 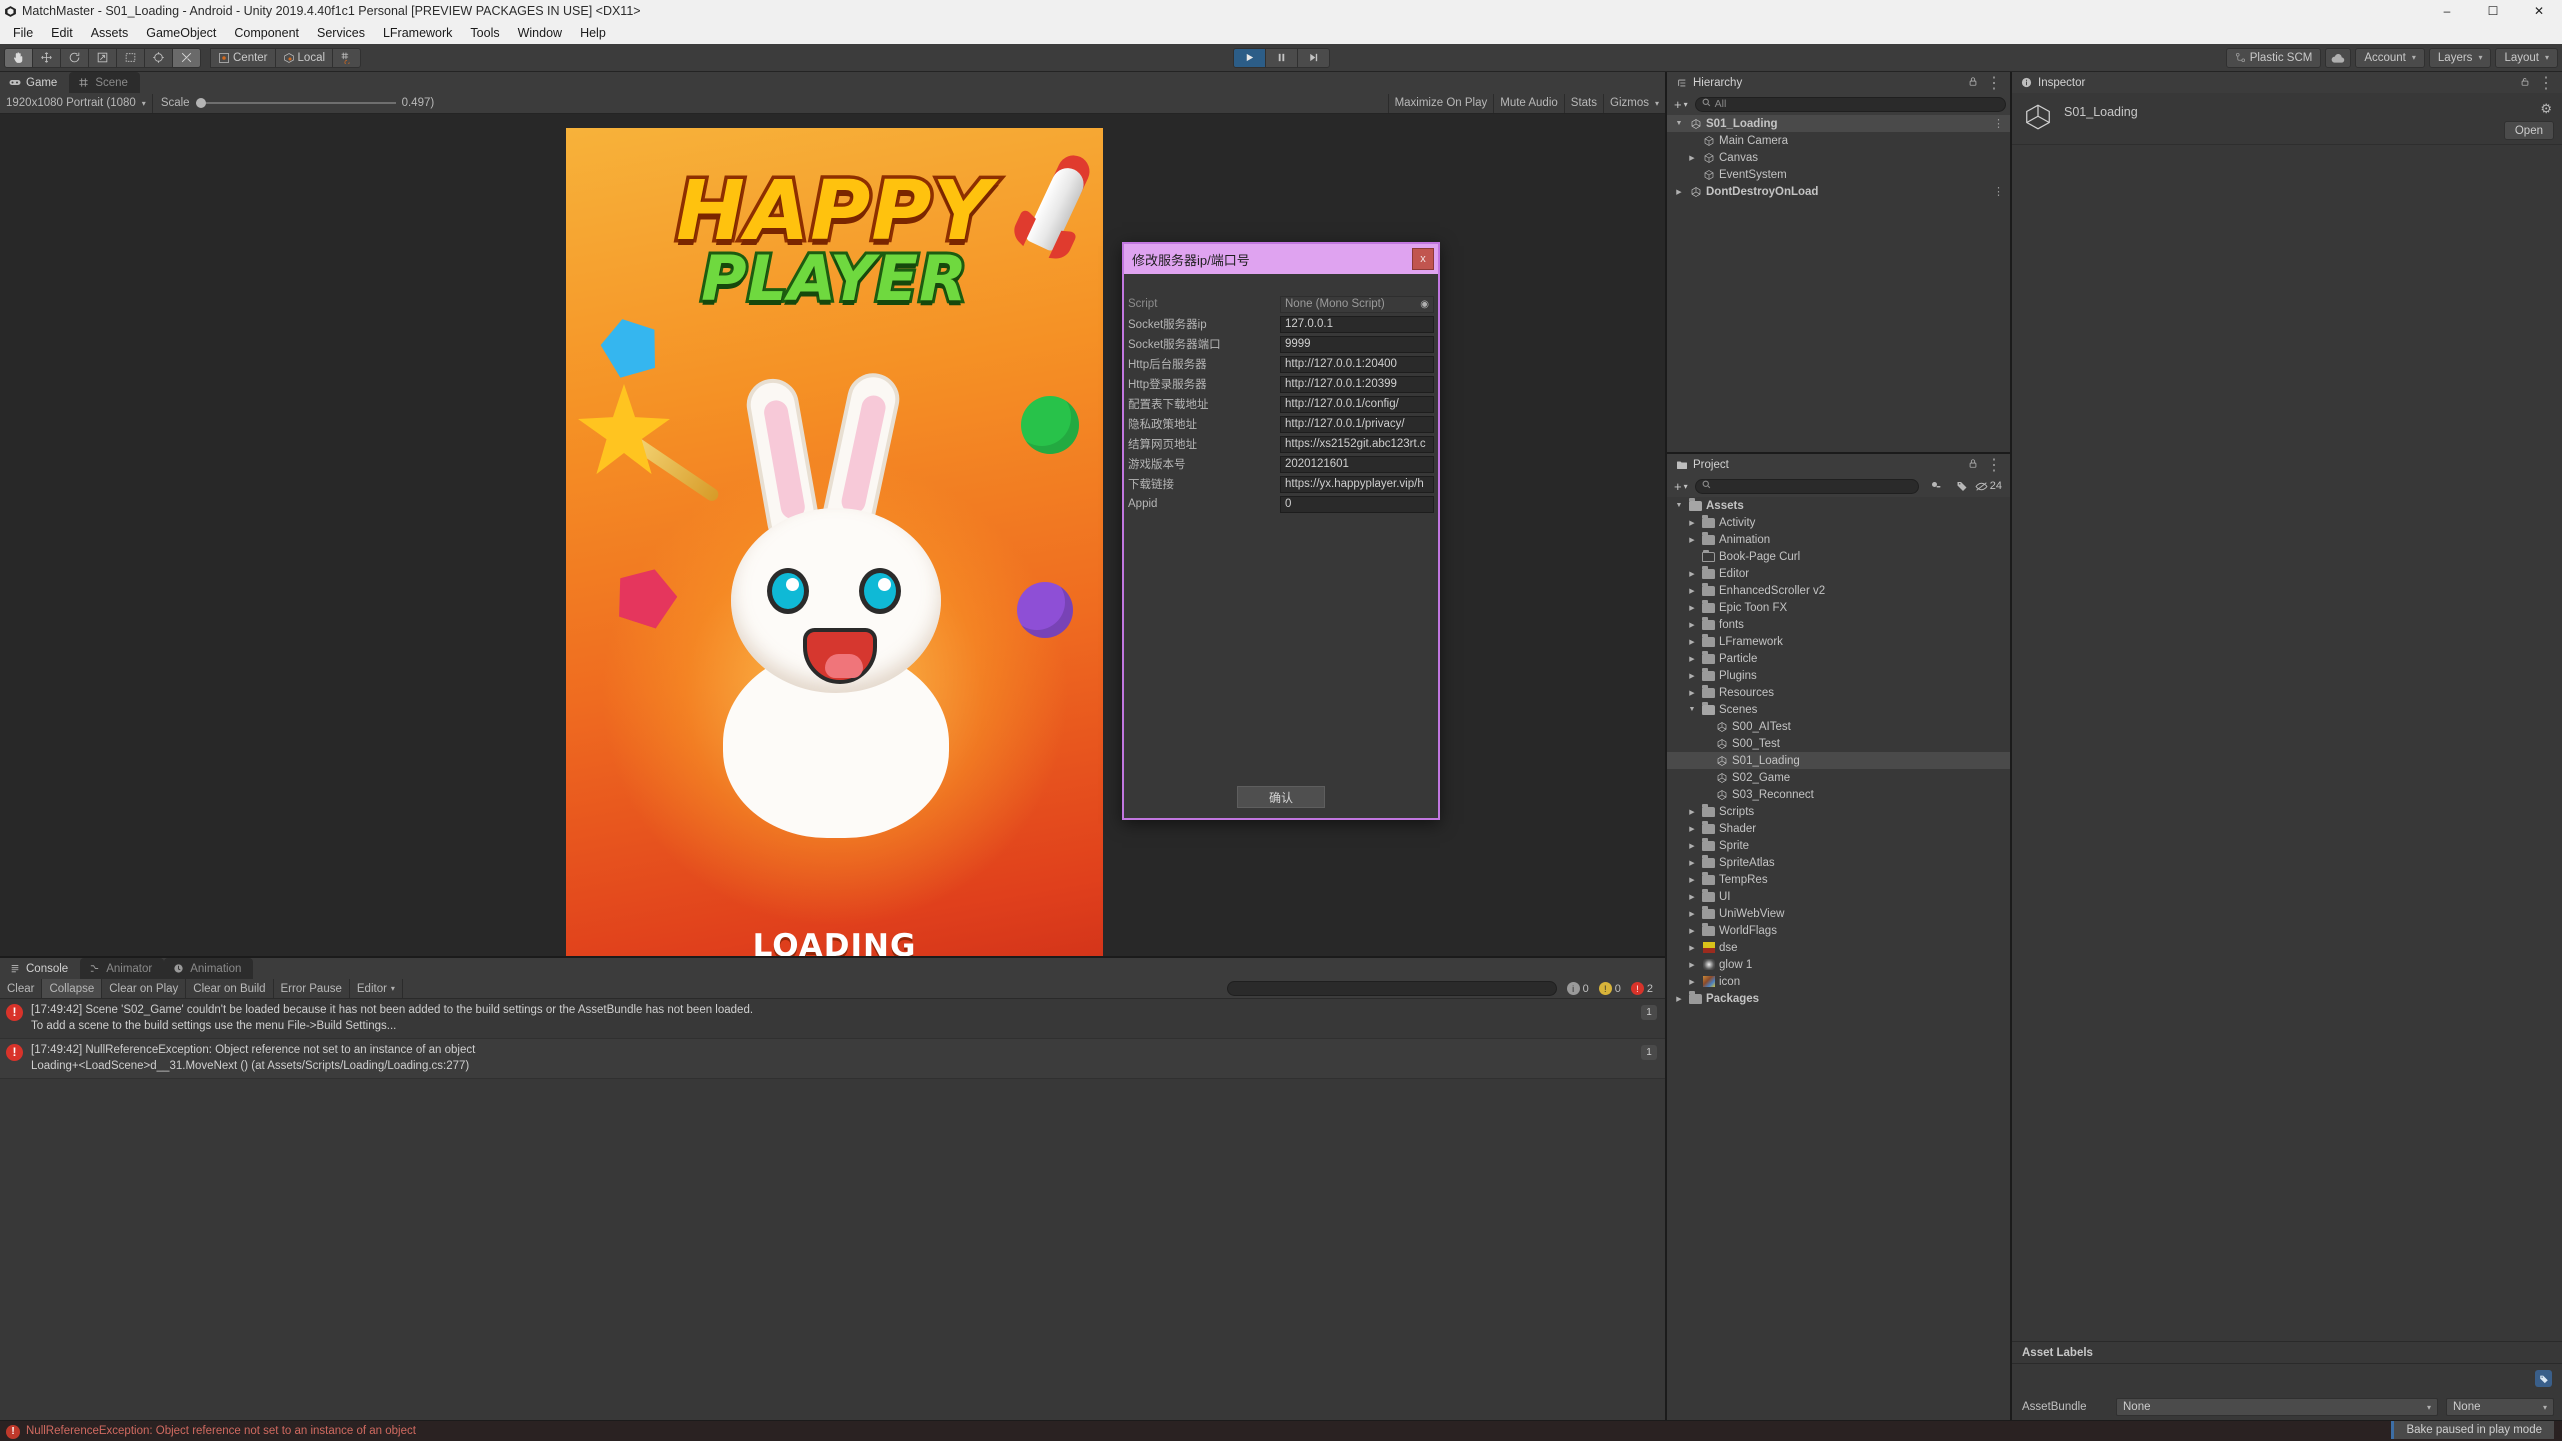 What do you see at coordinates (18, 57) in the screenshot?
I see `hand-tool-icon` at bounding box center [18, 57].